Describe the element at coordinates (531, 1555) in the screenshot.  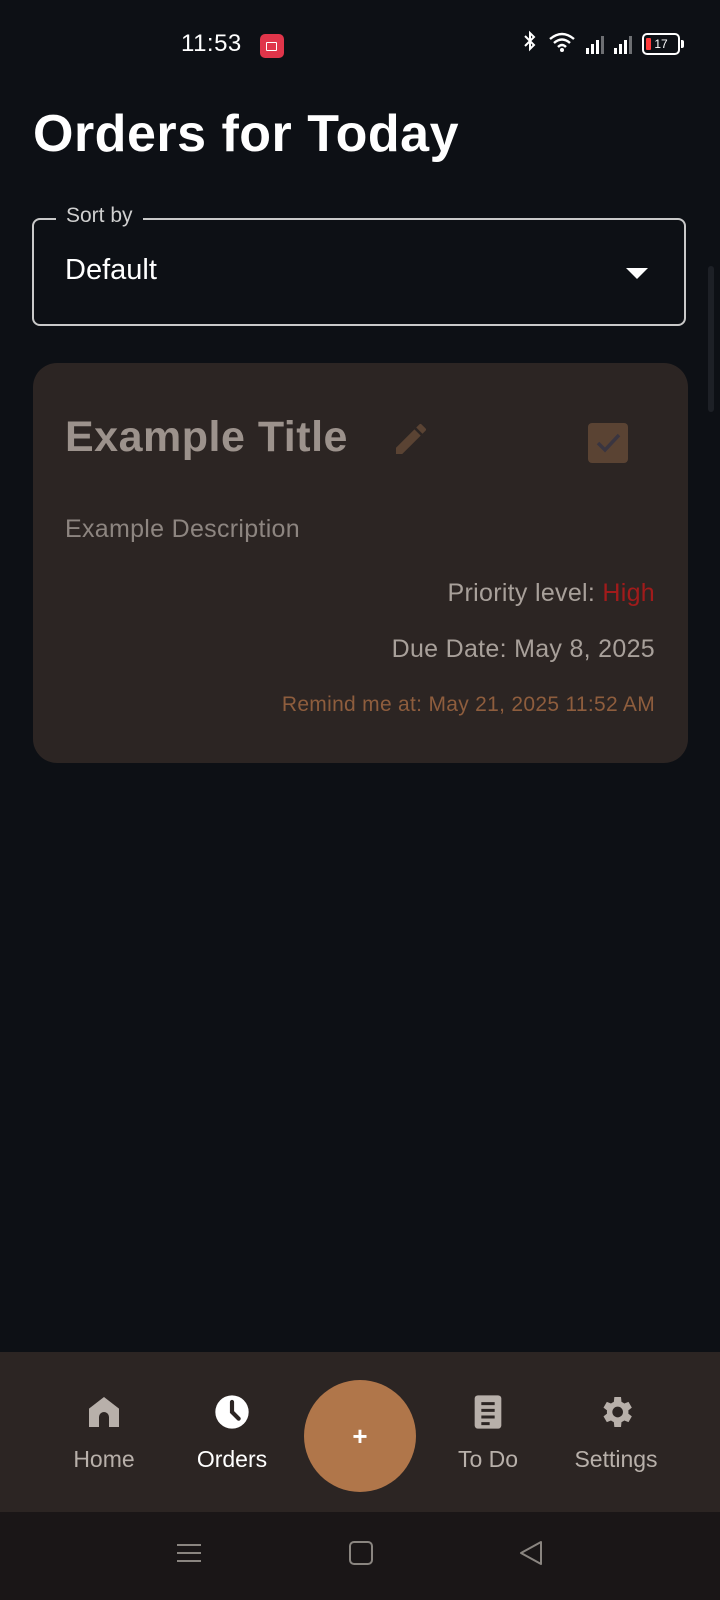
I see `back-icon` at that location.